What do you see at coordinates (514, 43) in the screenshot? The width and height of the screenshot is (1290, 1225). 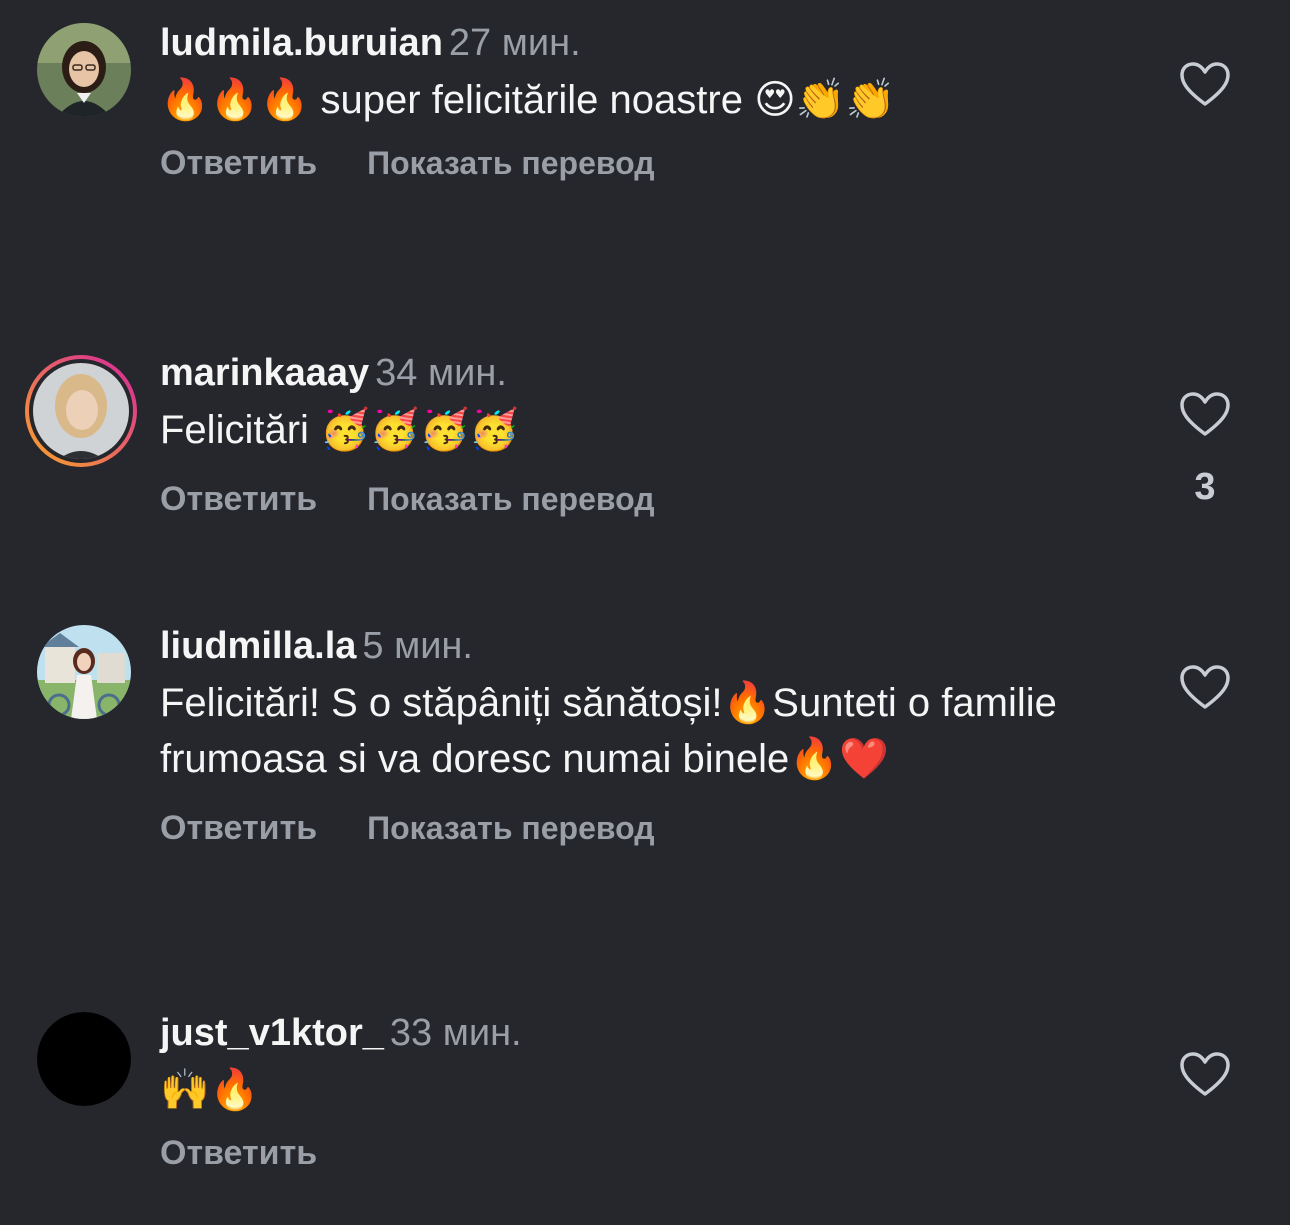 I see `timestamp: 27 мин.` at bounding box center [514, 43].